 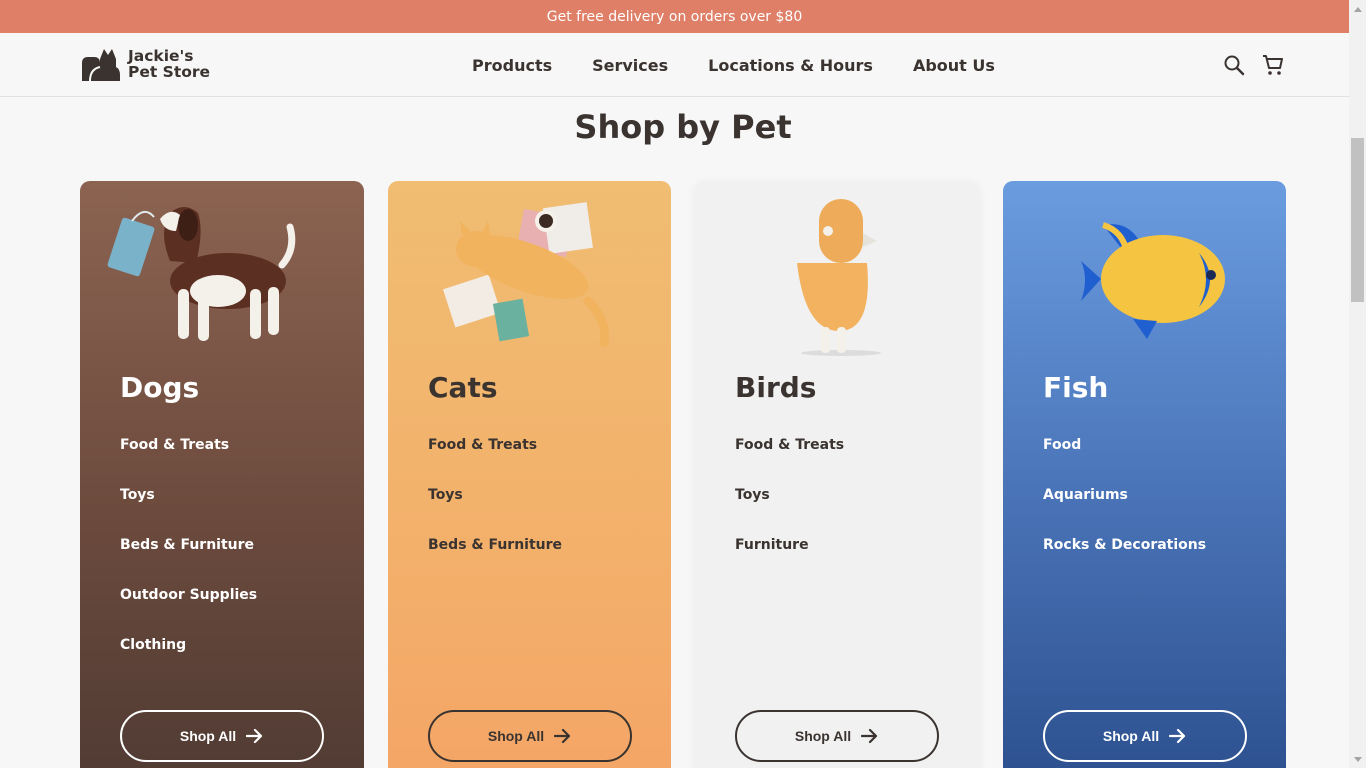 What do you see at coordinates (1124, 461) in the screenshot?
I see `category-link: Food` at bounding box center [1124, 461].